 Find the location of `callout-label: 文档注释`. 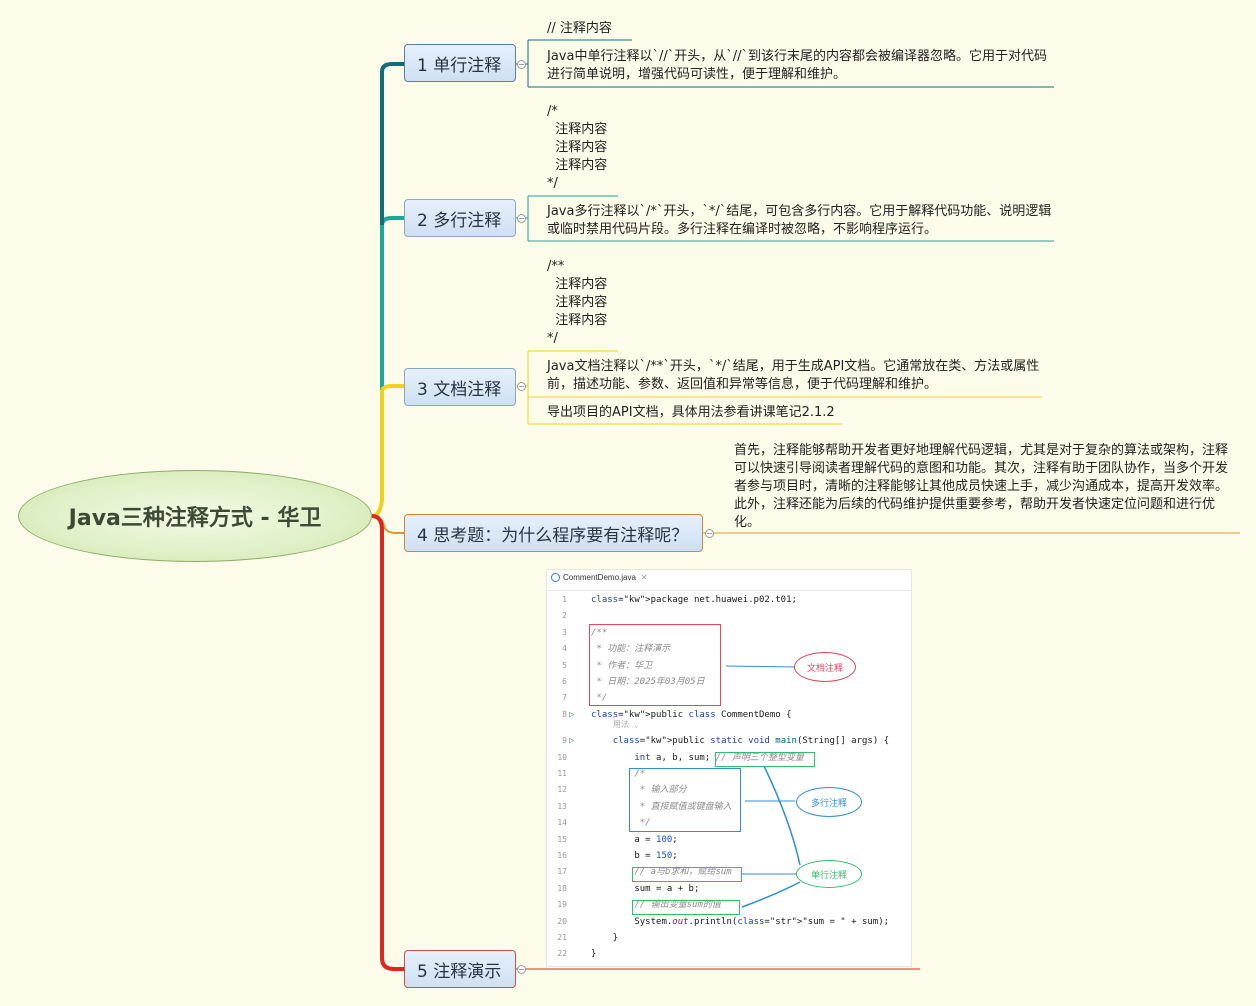

callout-label: 文档注释 is located at coordinates (824, 667).